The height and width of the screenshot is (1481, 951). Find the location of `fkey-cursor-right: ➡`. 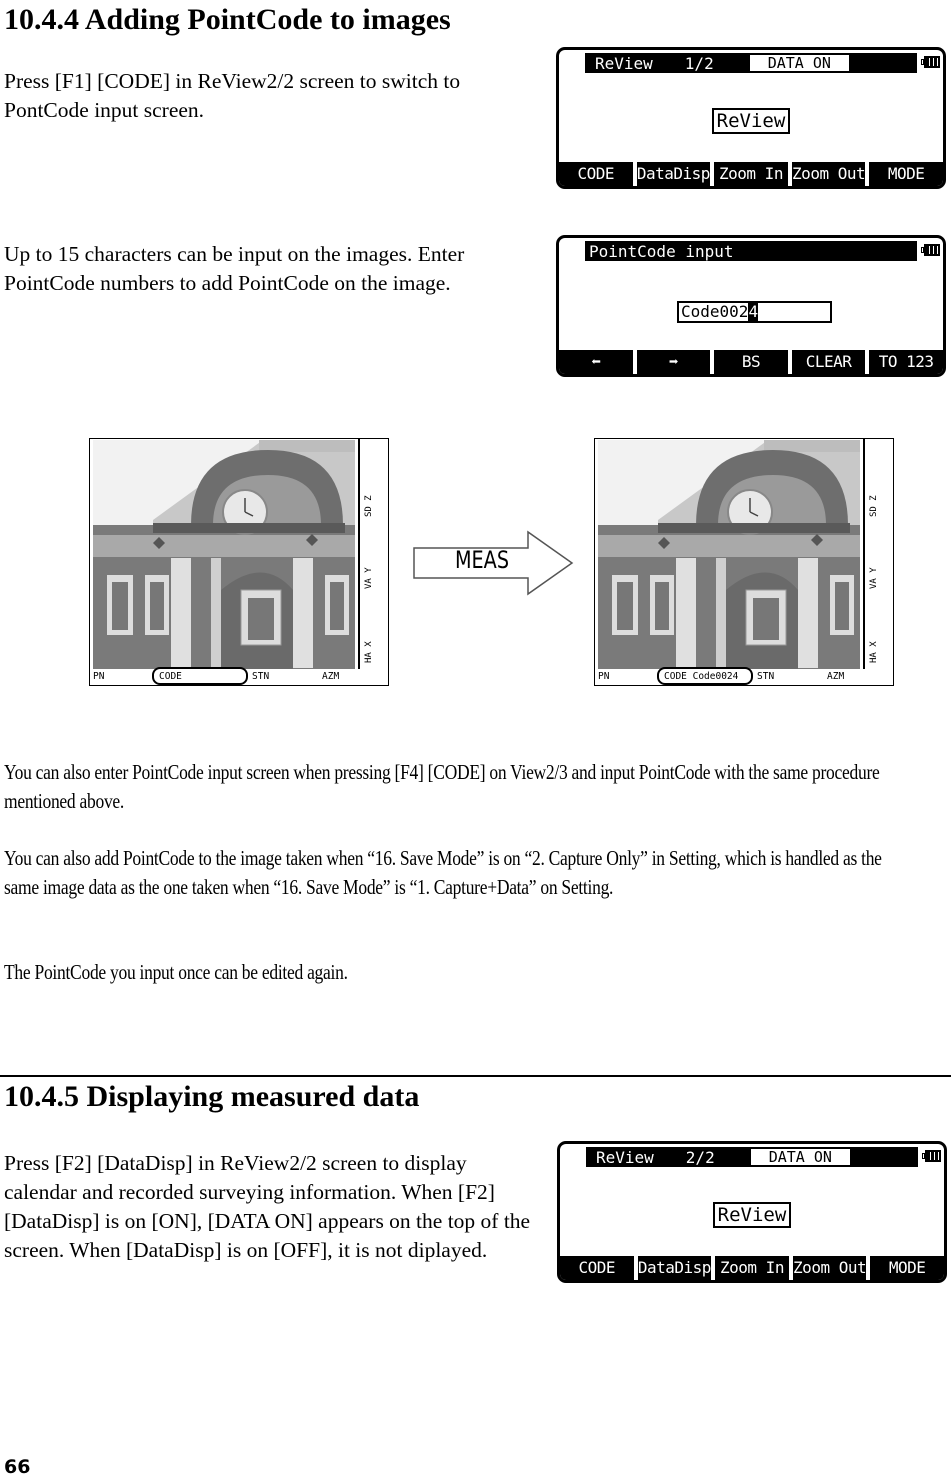

fkey-cursor-right: ➡ is located at coordinates (671, 362).